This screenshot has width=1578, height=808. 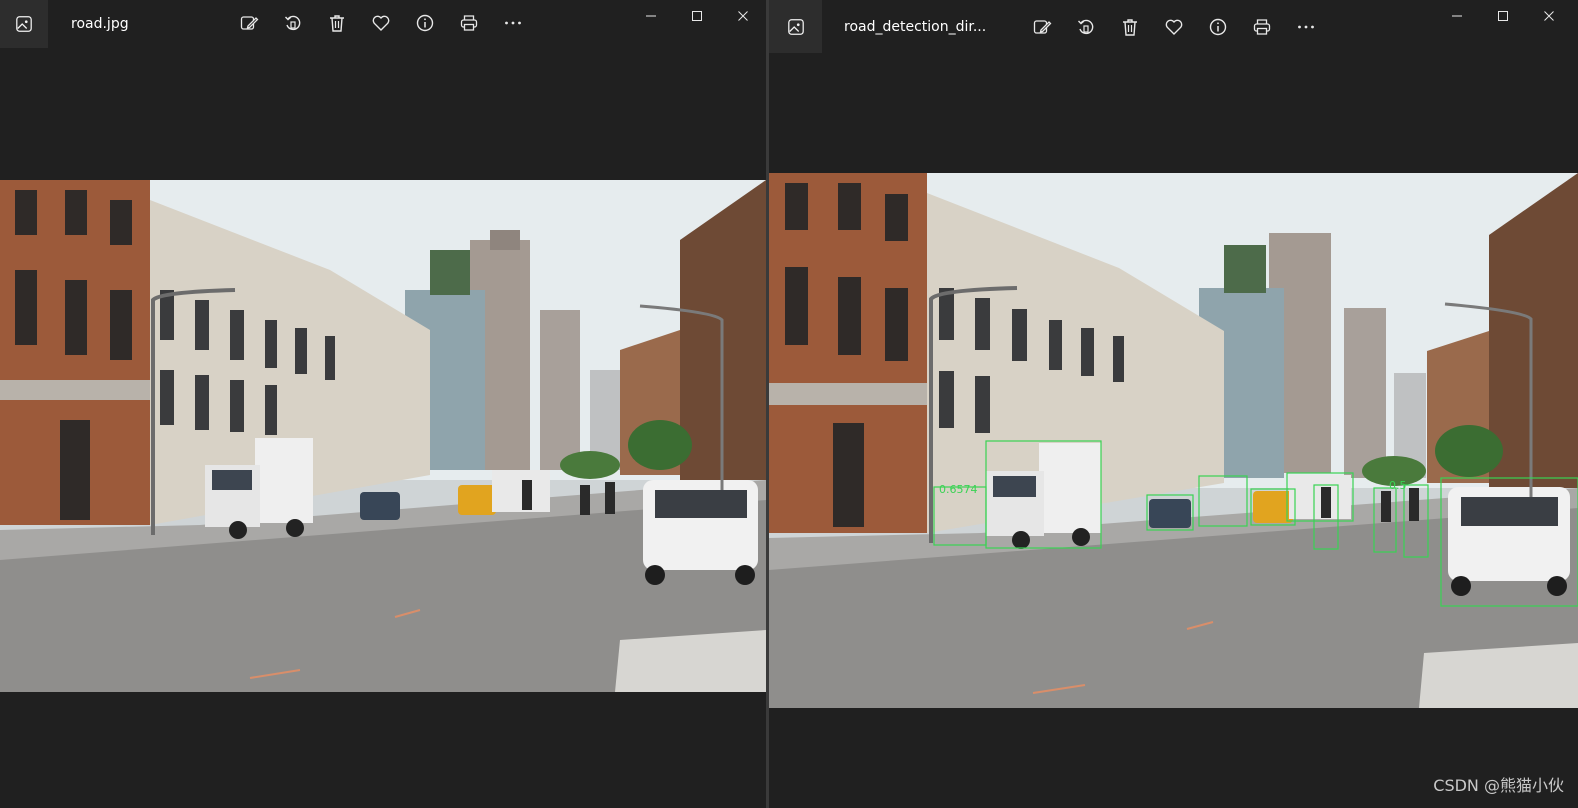 I want to click on detection-label: 0.5, so click(x=1398, y=485).